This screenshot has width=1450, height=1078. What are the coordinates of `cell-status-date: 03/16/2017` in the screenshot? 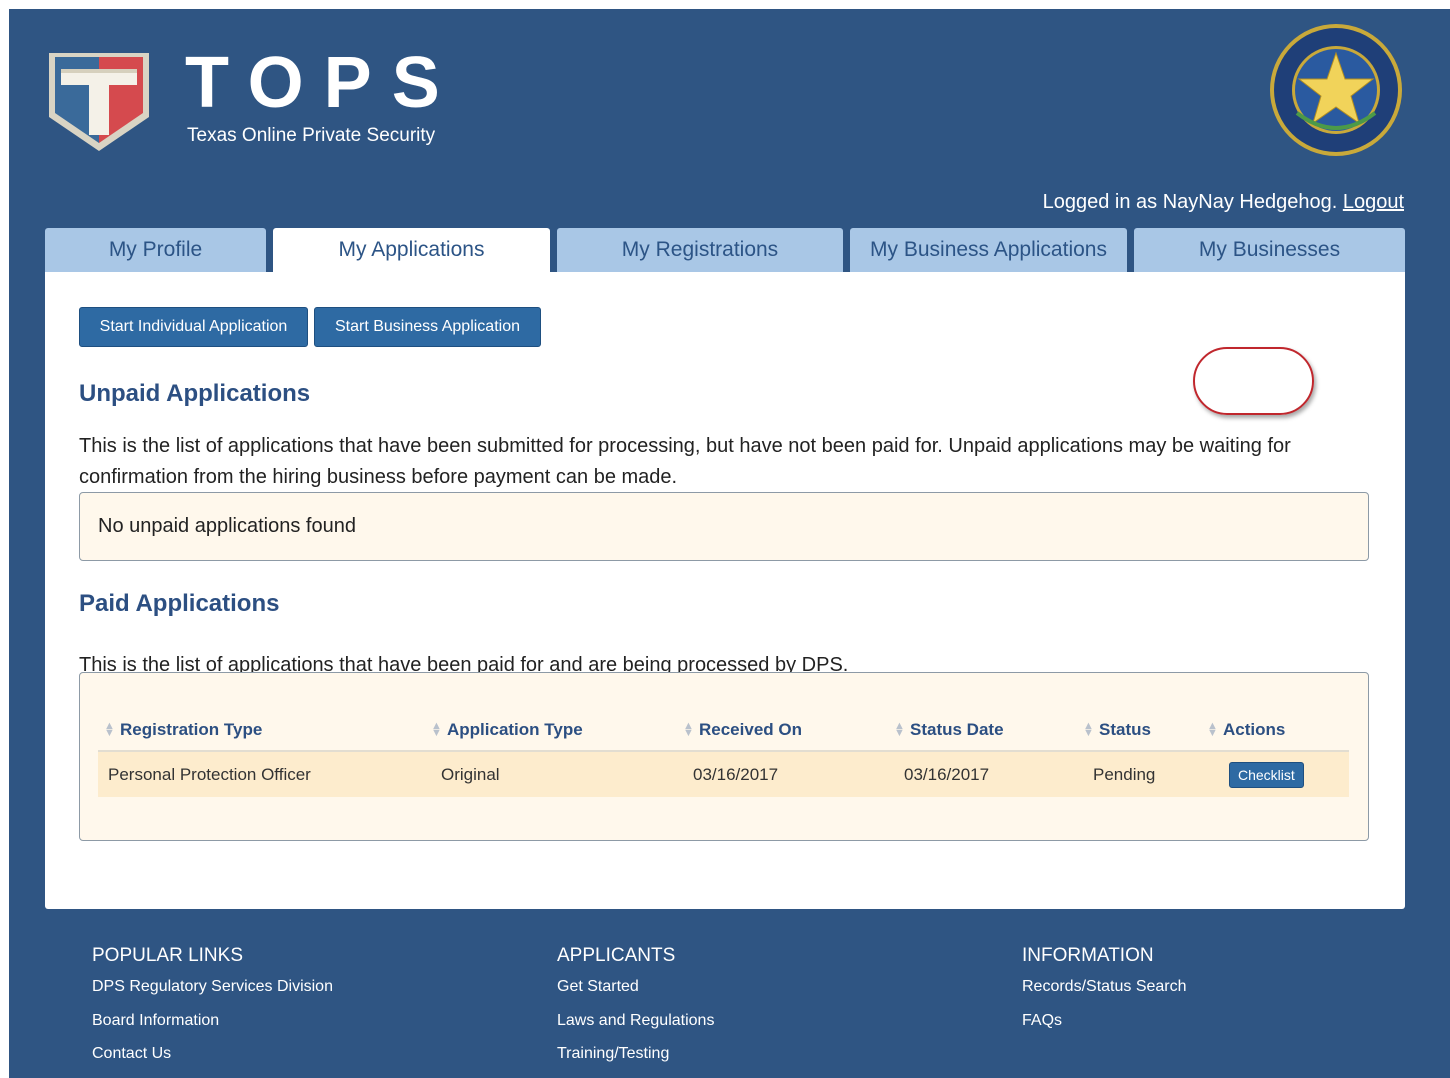 It's located at (947, 774).